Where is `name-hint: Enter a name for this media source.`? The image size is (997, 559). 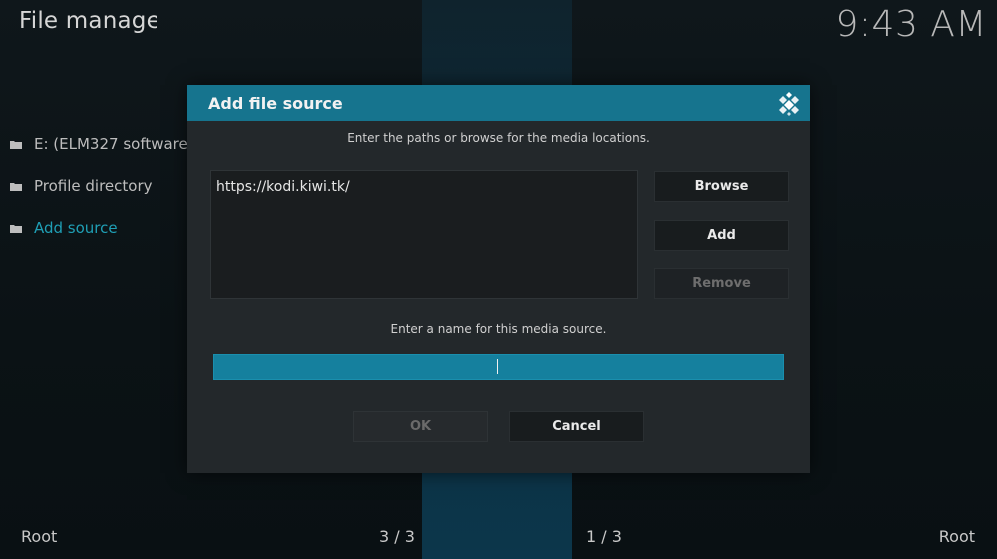 name-hint: Enter a name for this media source. is located at coordinates (498, 329).